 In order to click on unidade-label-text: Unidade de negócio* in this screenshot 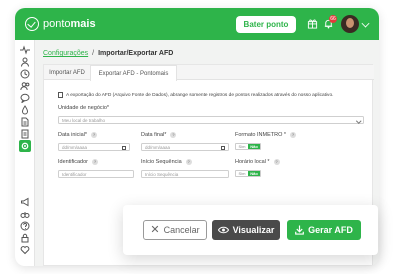, I will do `click(84, 108)`.